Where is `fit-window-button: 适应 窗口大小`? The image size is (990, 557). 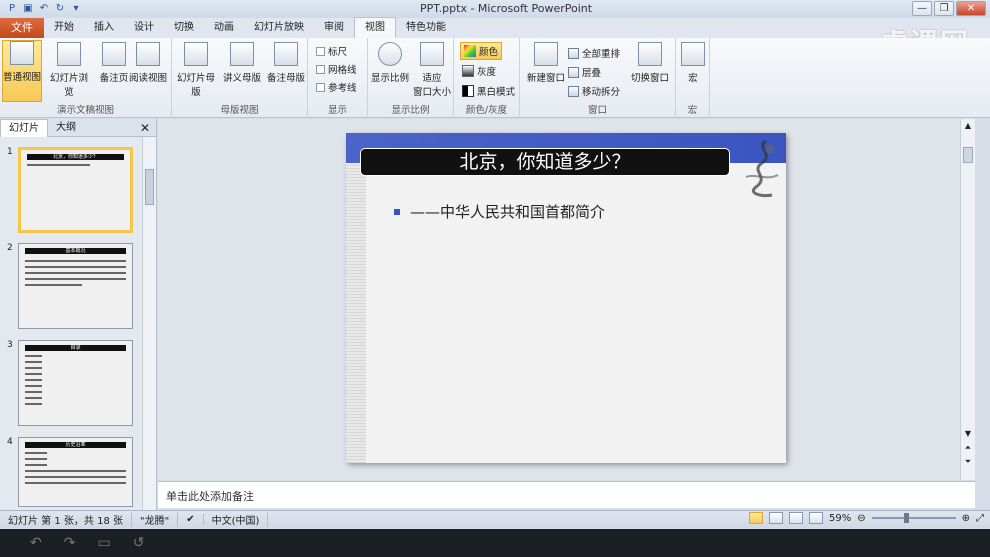 fit-window-button: 适应 窗口大小 is located at coordinates (432, 70).